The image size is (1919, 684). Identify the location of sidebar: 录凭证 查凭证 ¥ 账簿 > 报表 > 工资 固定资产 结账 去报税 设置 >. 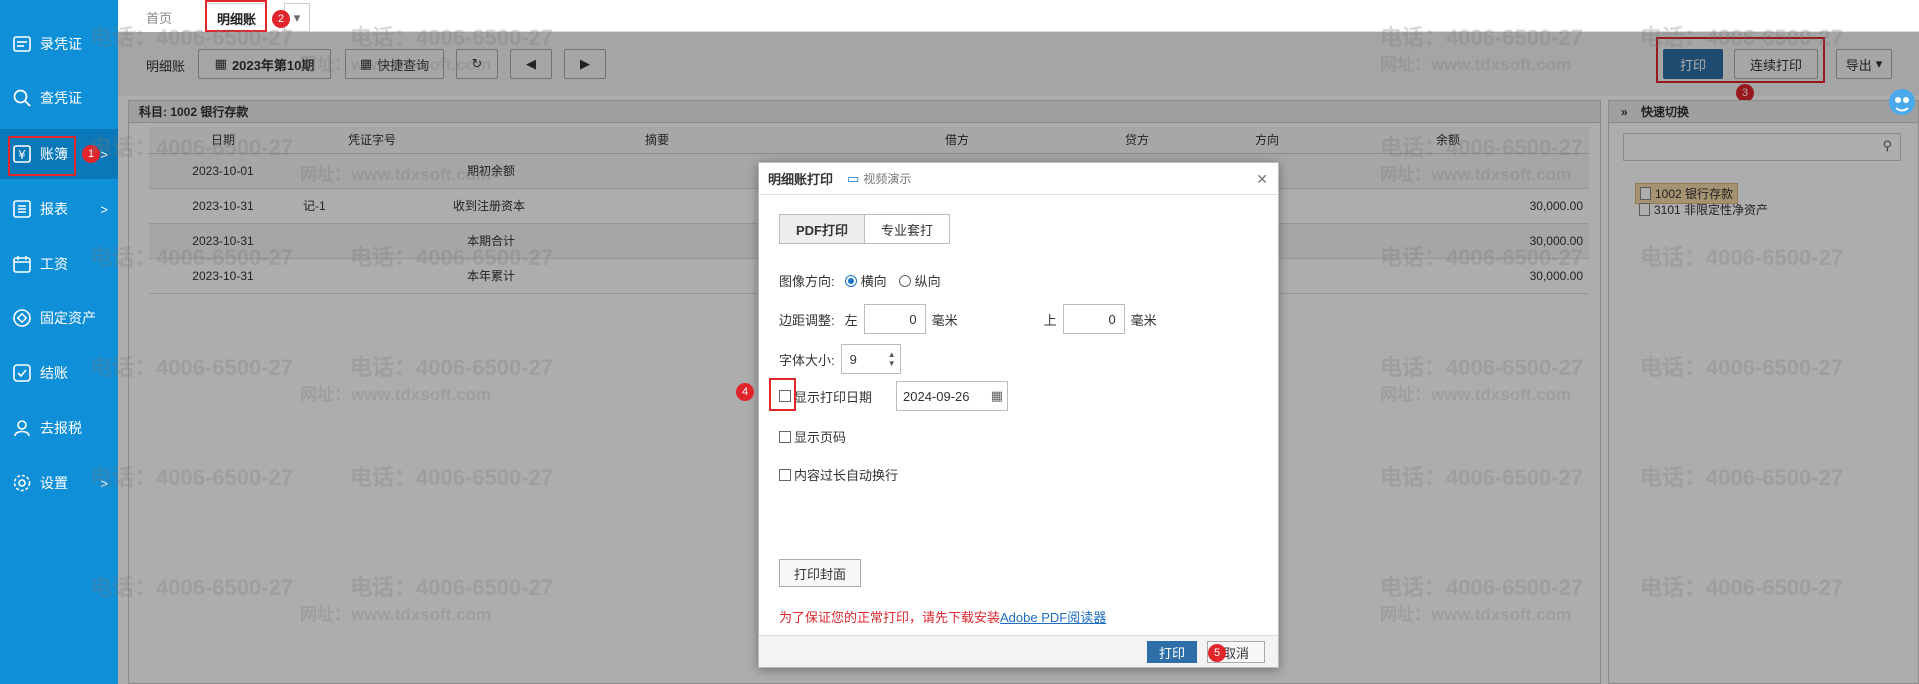
(59, 342).